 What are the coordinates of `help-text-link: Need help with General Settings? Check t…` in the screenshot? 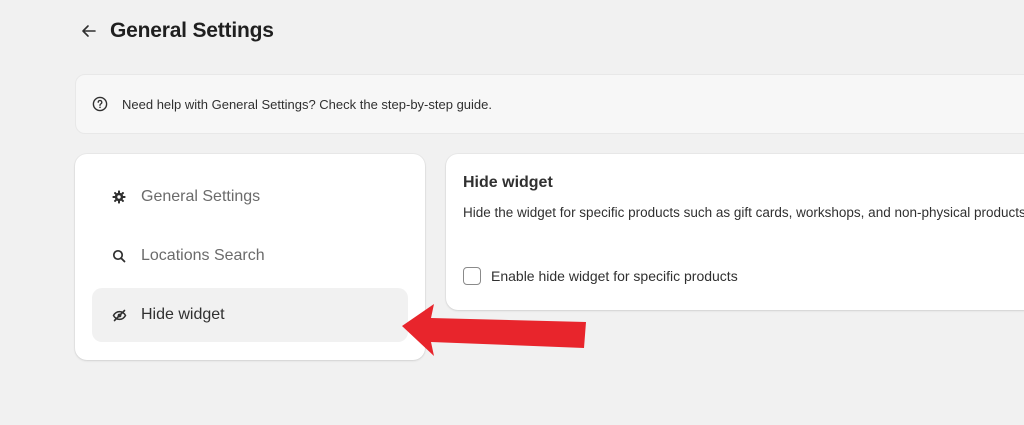 It's located at (307, 104).